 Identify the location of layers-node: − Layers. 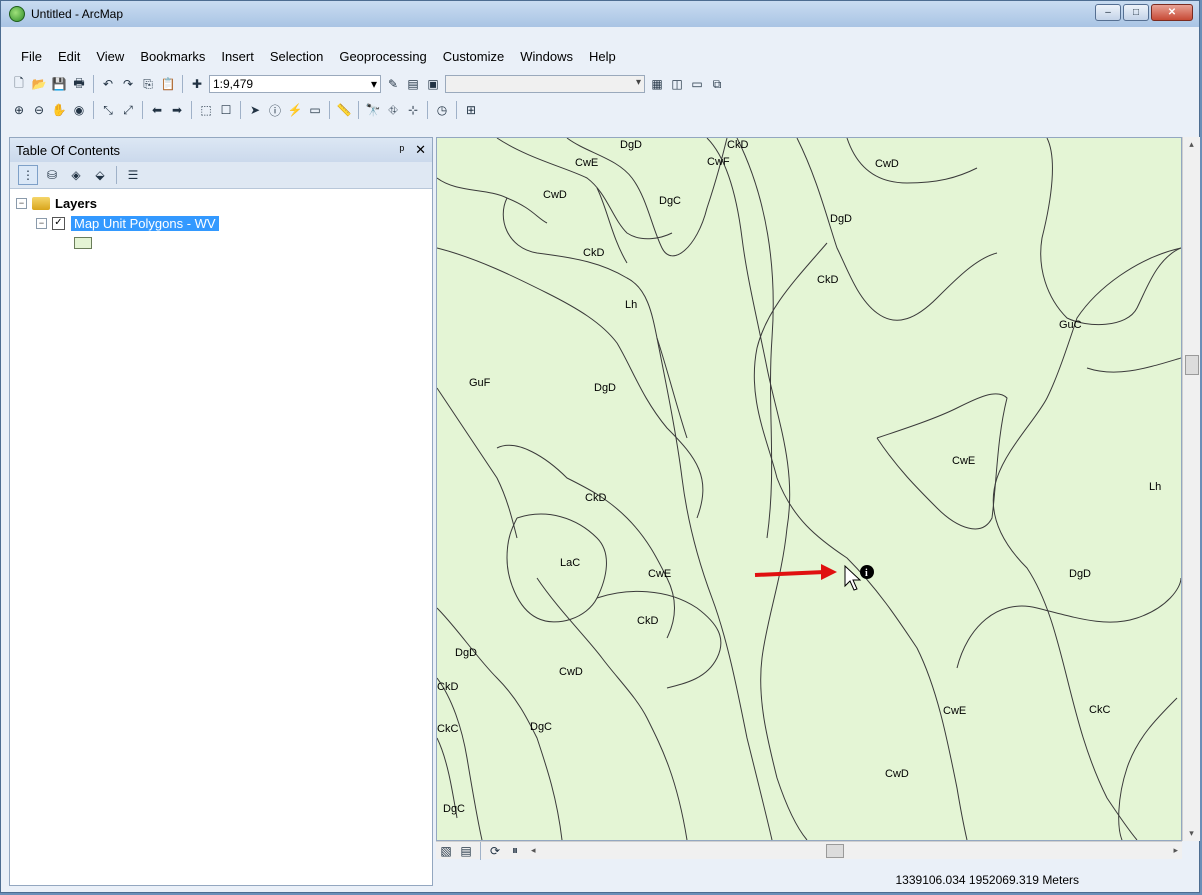
(221, 203).